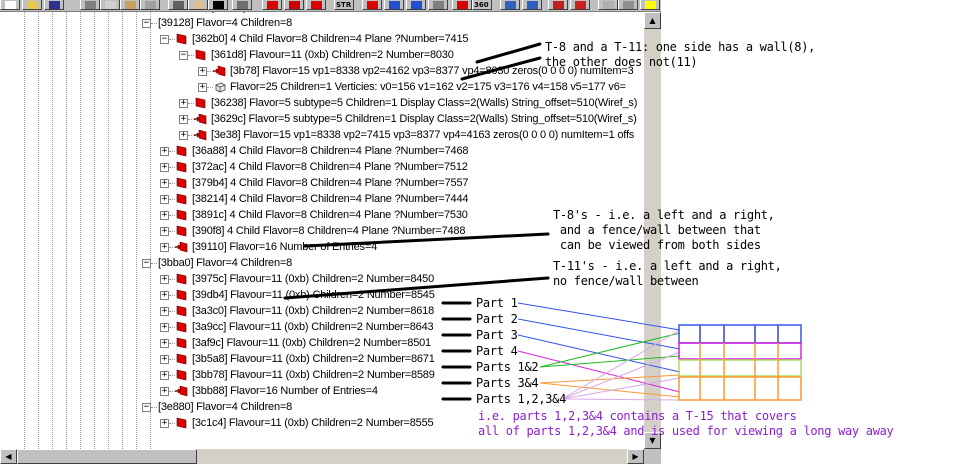 This screenshot has width=961, height=464. I want to click on annotation-t11s-line2: no fence/wall between, so click(626, 281).